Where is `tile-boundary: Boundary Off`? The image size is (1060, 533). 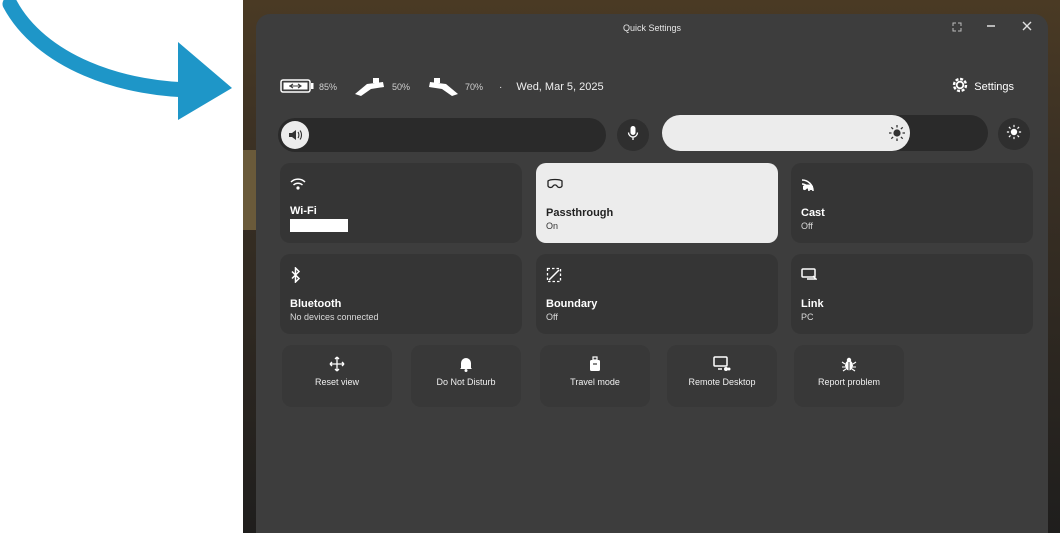 tile-boundary: Boundary Off is located at coordinates (657, 294).